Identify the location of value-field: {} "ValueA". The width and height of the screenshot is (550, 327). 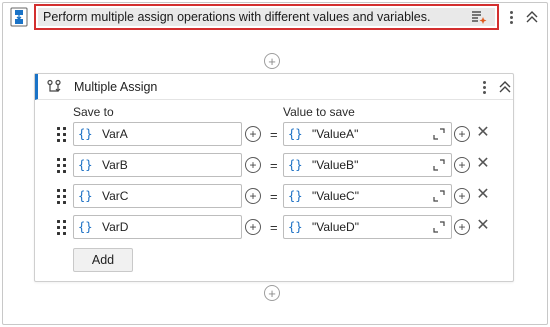
(367, 134).